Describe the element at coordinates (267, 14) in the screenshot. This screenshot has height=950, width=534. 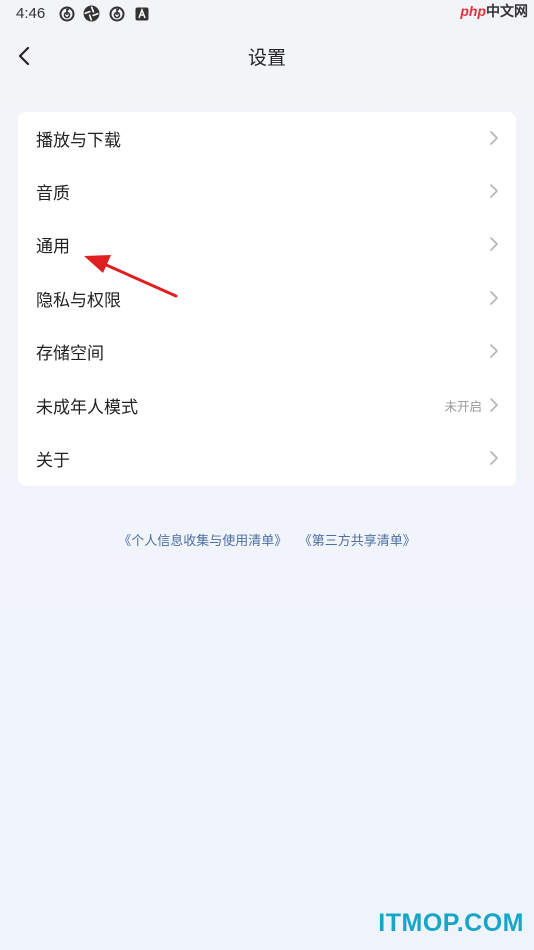
I see `status-bar: 4:46 php 中文网` at that location.